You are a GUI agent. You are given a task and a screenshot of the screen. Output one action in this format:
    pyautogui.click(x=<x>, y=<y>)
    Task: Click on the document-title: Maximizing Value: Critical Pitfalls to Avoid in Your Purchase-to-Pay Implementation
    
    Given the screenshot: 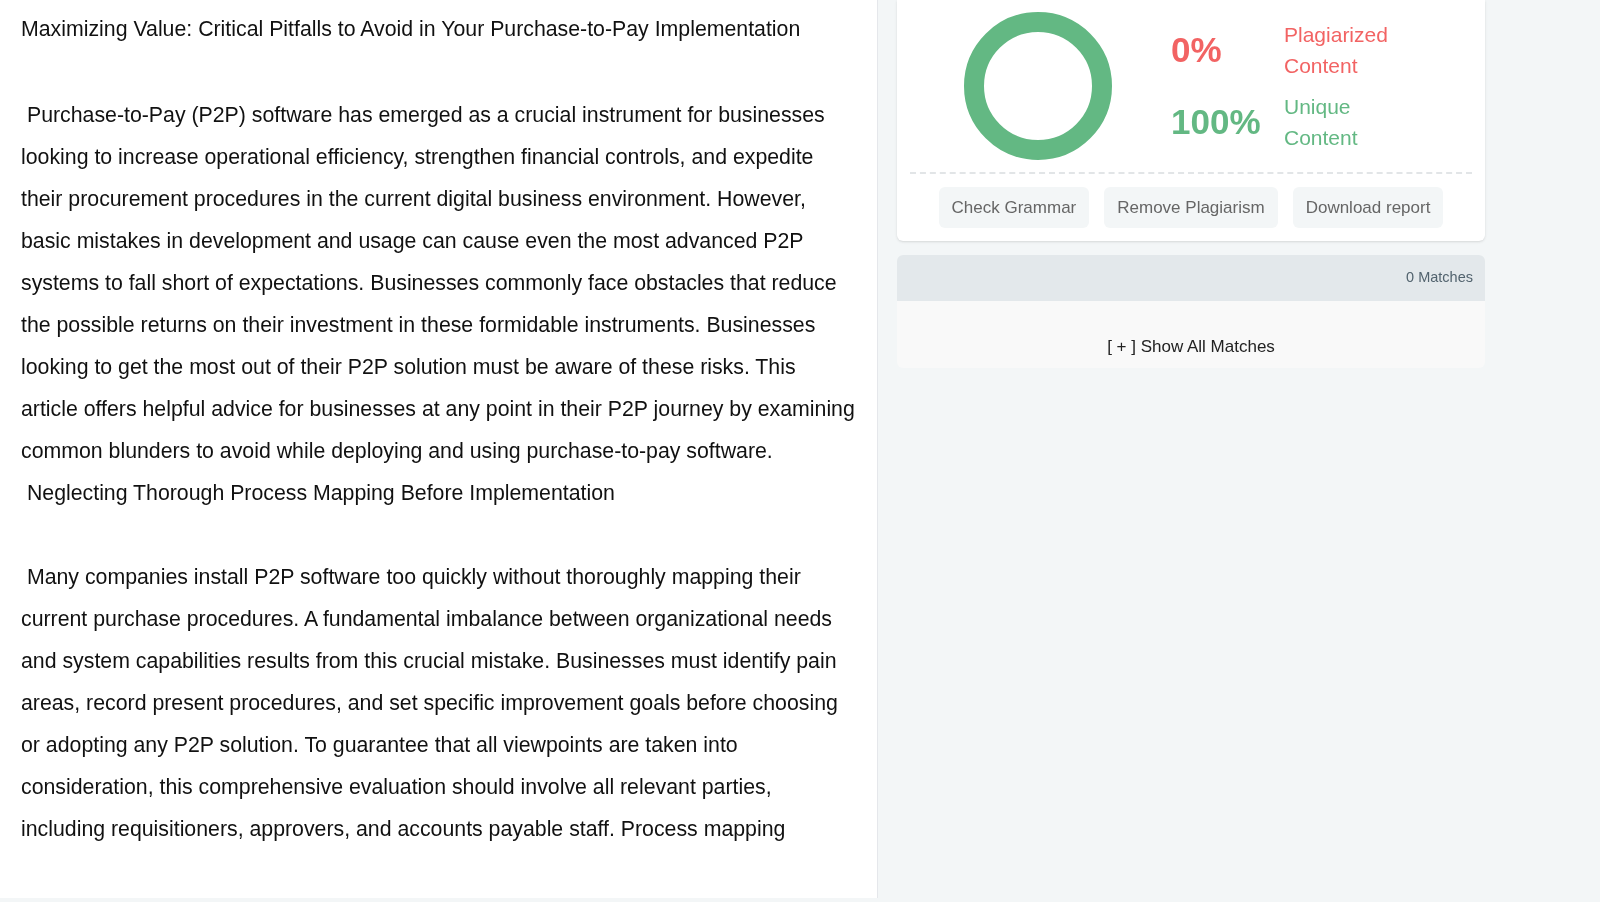 What is the action you would take?
    pyautogui.click(x=411, y=29)
    